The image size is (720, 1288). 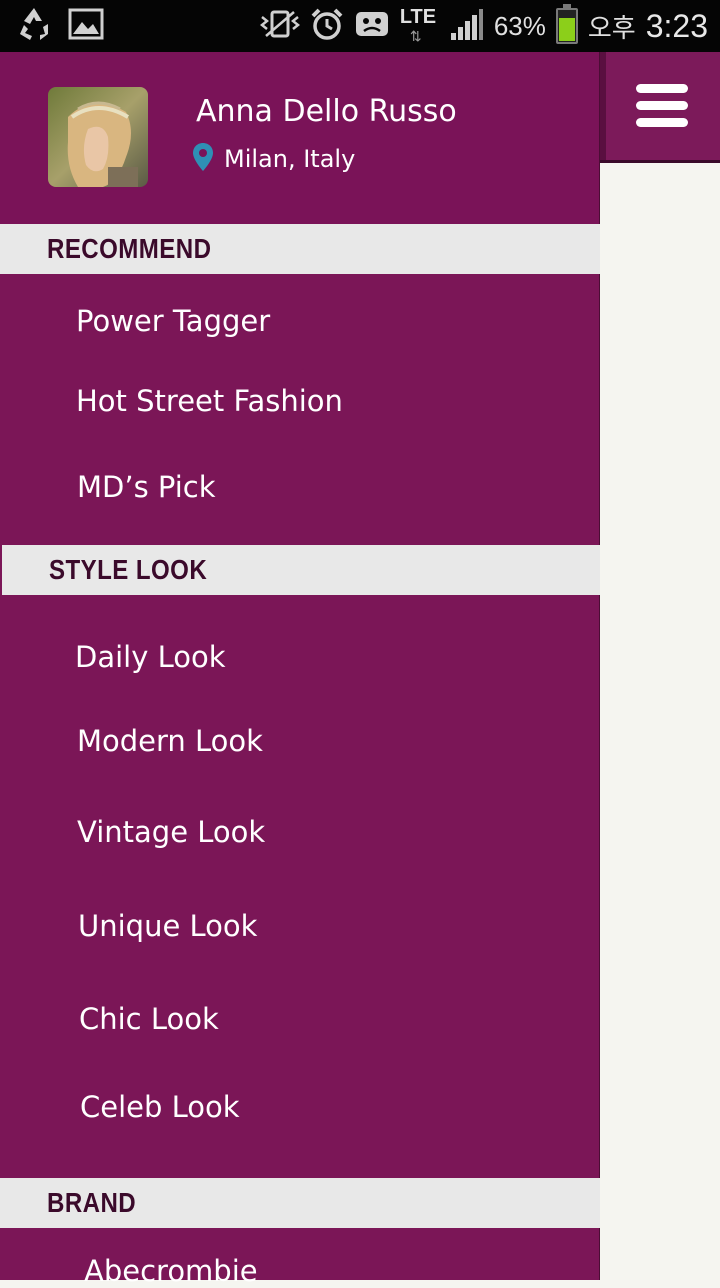 What do you see at coordinates (299, 138) in the screenshot?
I see `profile-header: Anna Dello Russo Milan, Italy` at bounding box center [299, 138].